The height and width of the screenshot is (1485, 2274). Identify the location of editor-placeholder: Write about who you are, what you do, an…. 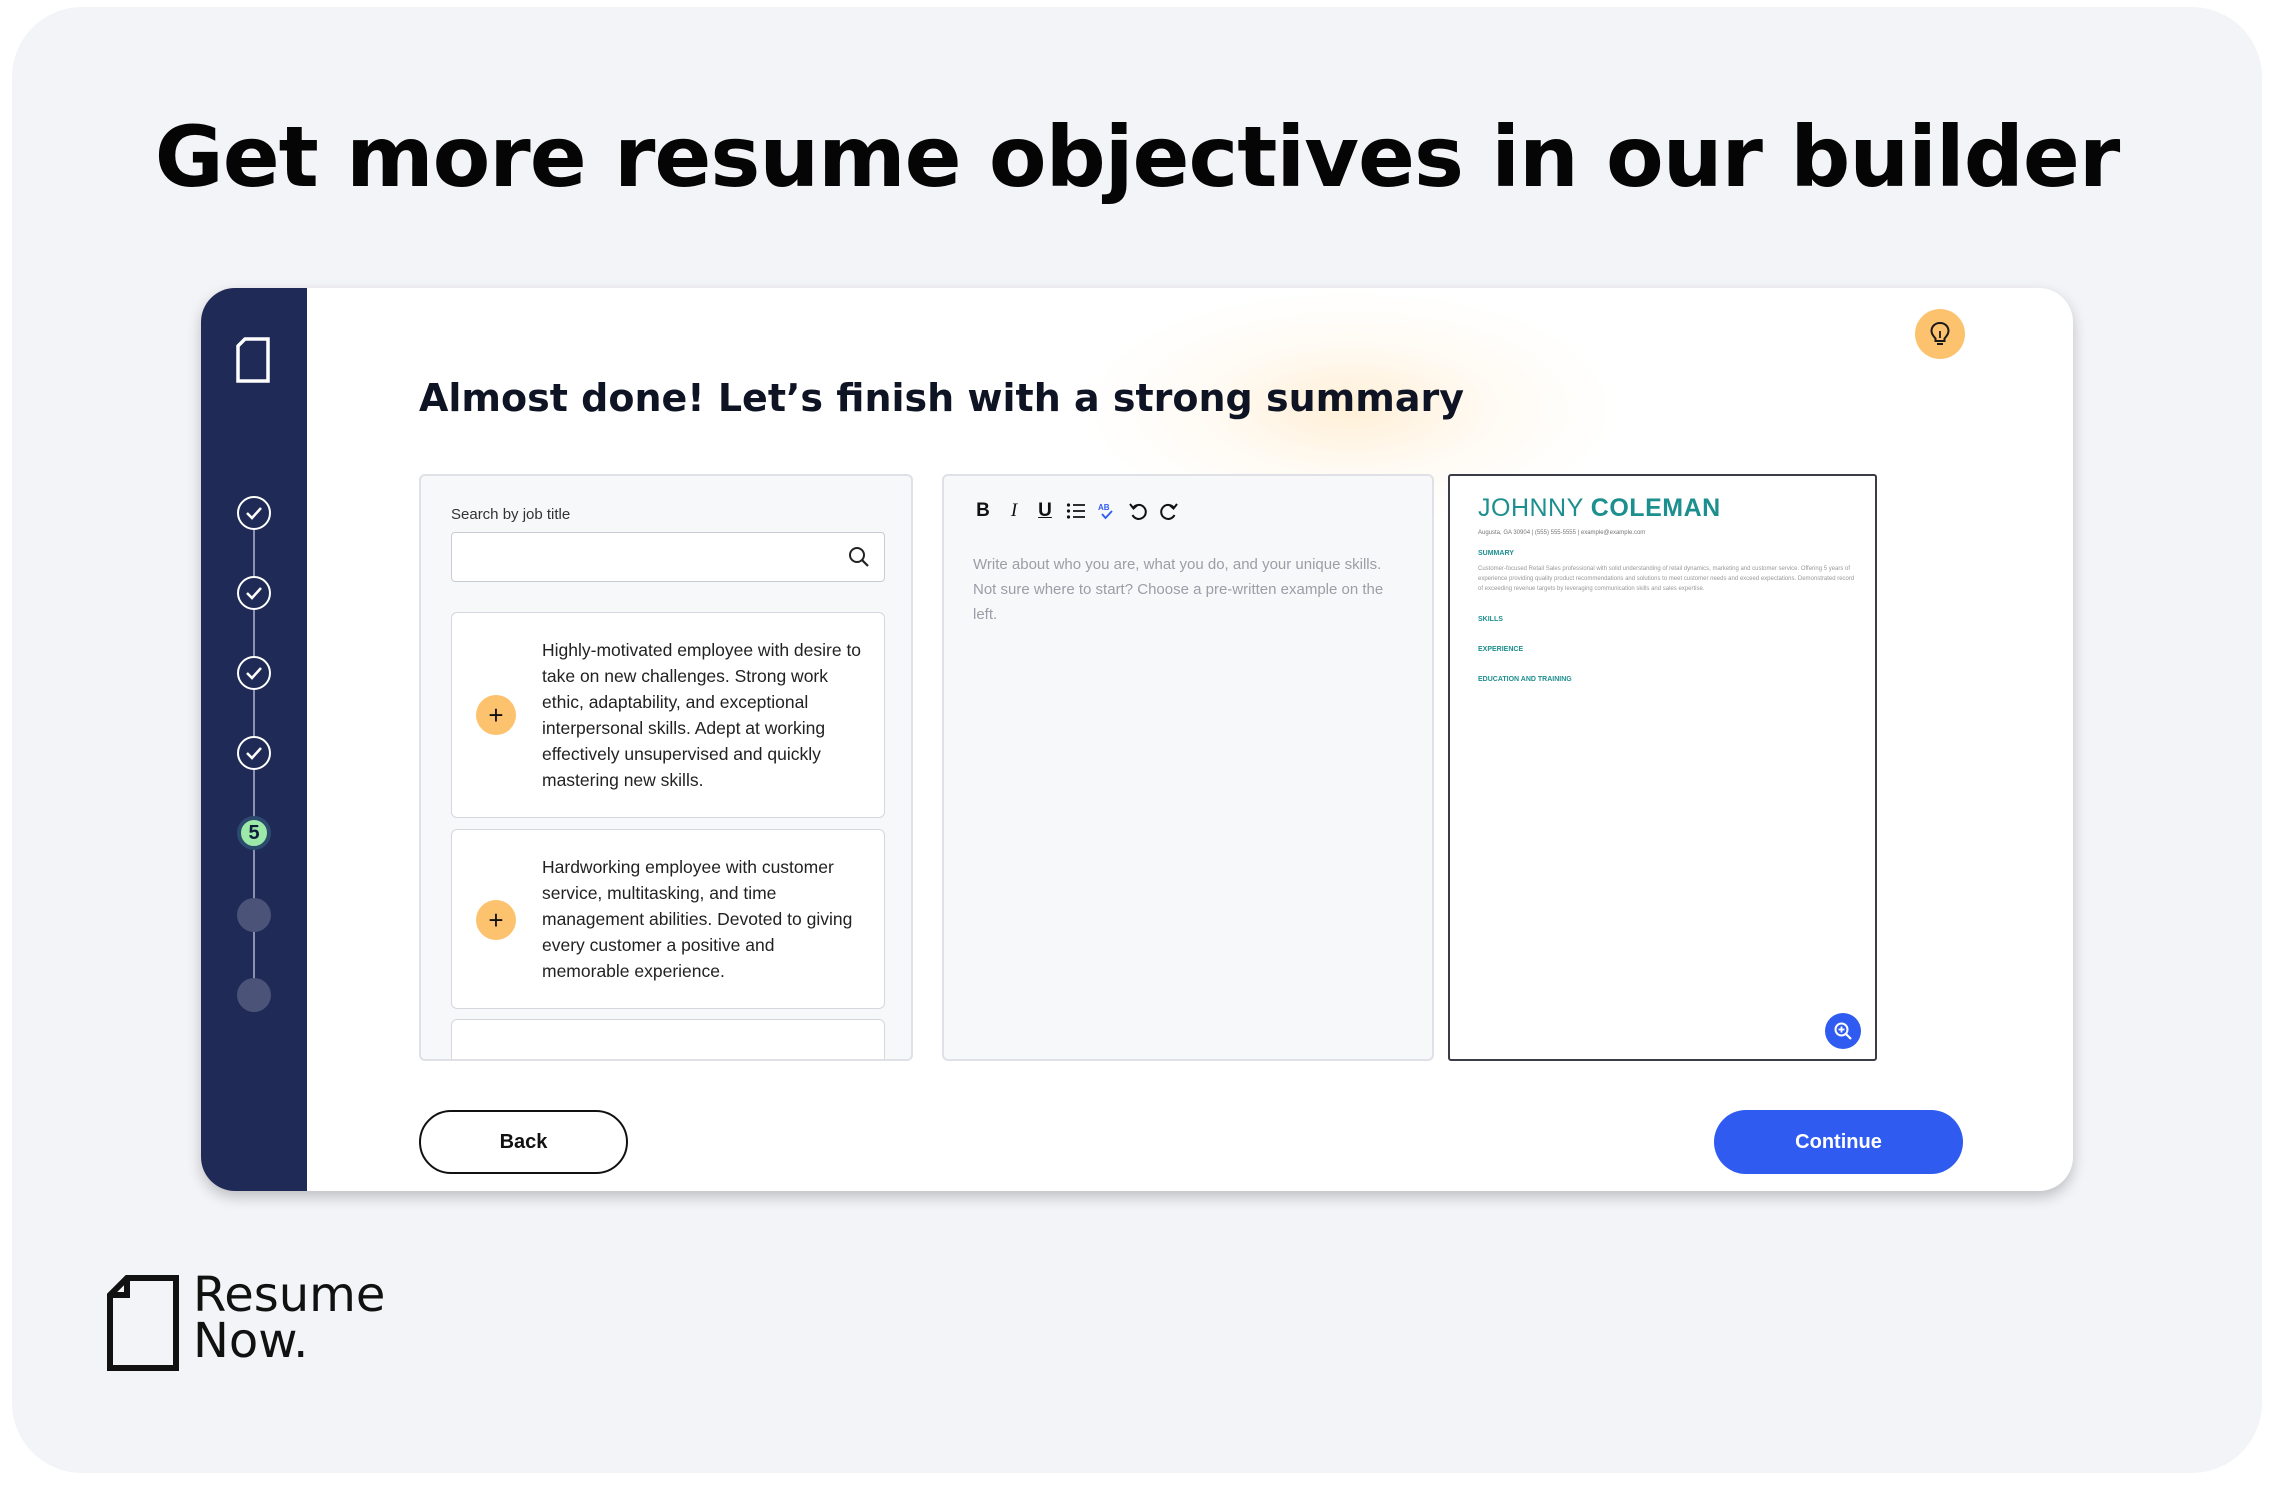
(1178, 589).